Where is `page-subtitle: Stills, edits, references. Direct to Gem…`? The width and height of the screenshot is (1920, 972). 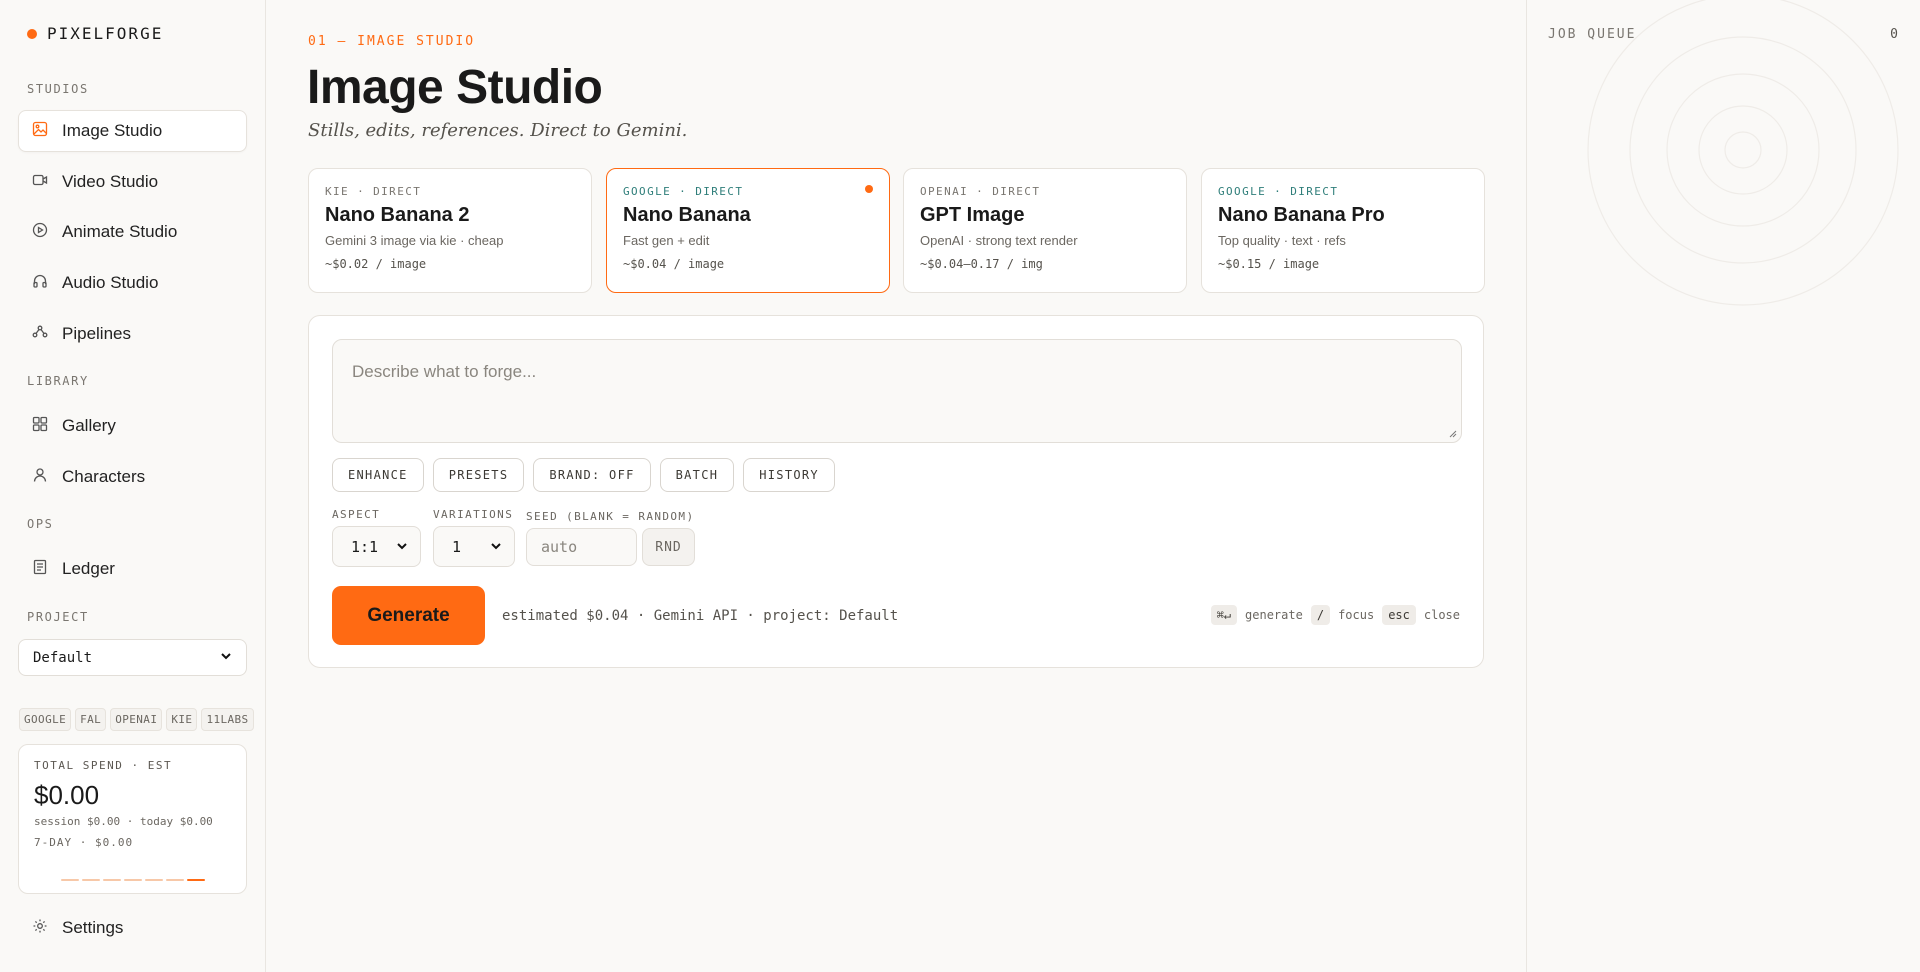 page-subtitle: Stills, edits, references. Direct to Gem… is located at coordinates (498, 130).